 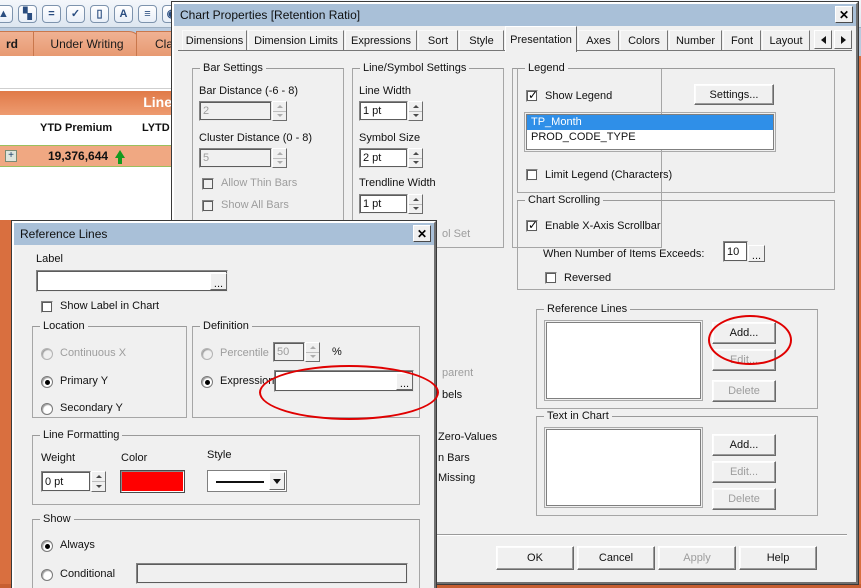 What do you see at coordinates (147, 14) in the screenshot?
I see `list-icon: ≡` at bounding box center [147, 14].